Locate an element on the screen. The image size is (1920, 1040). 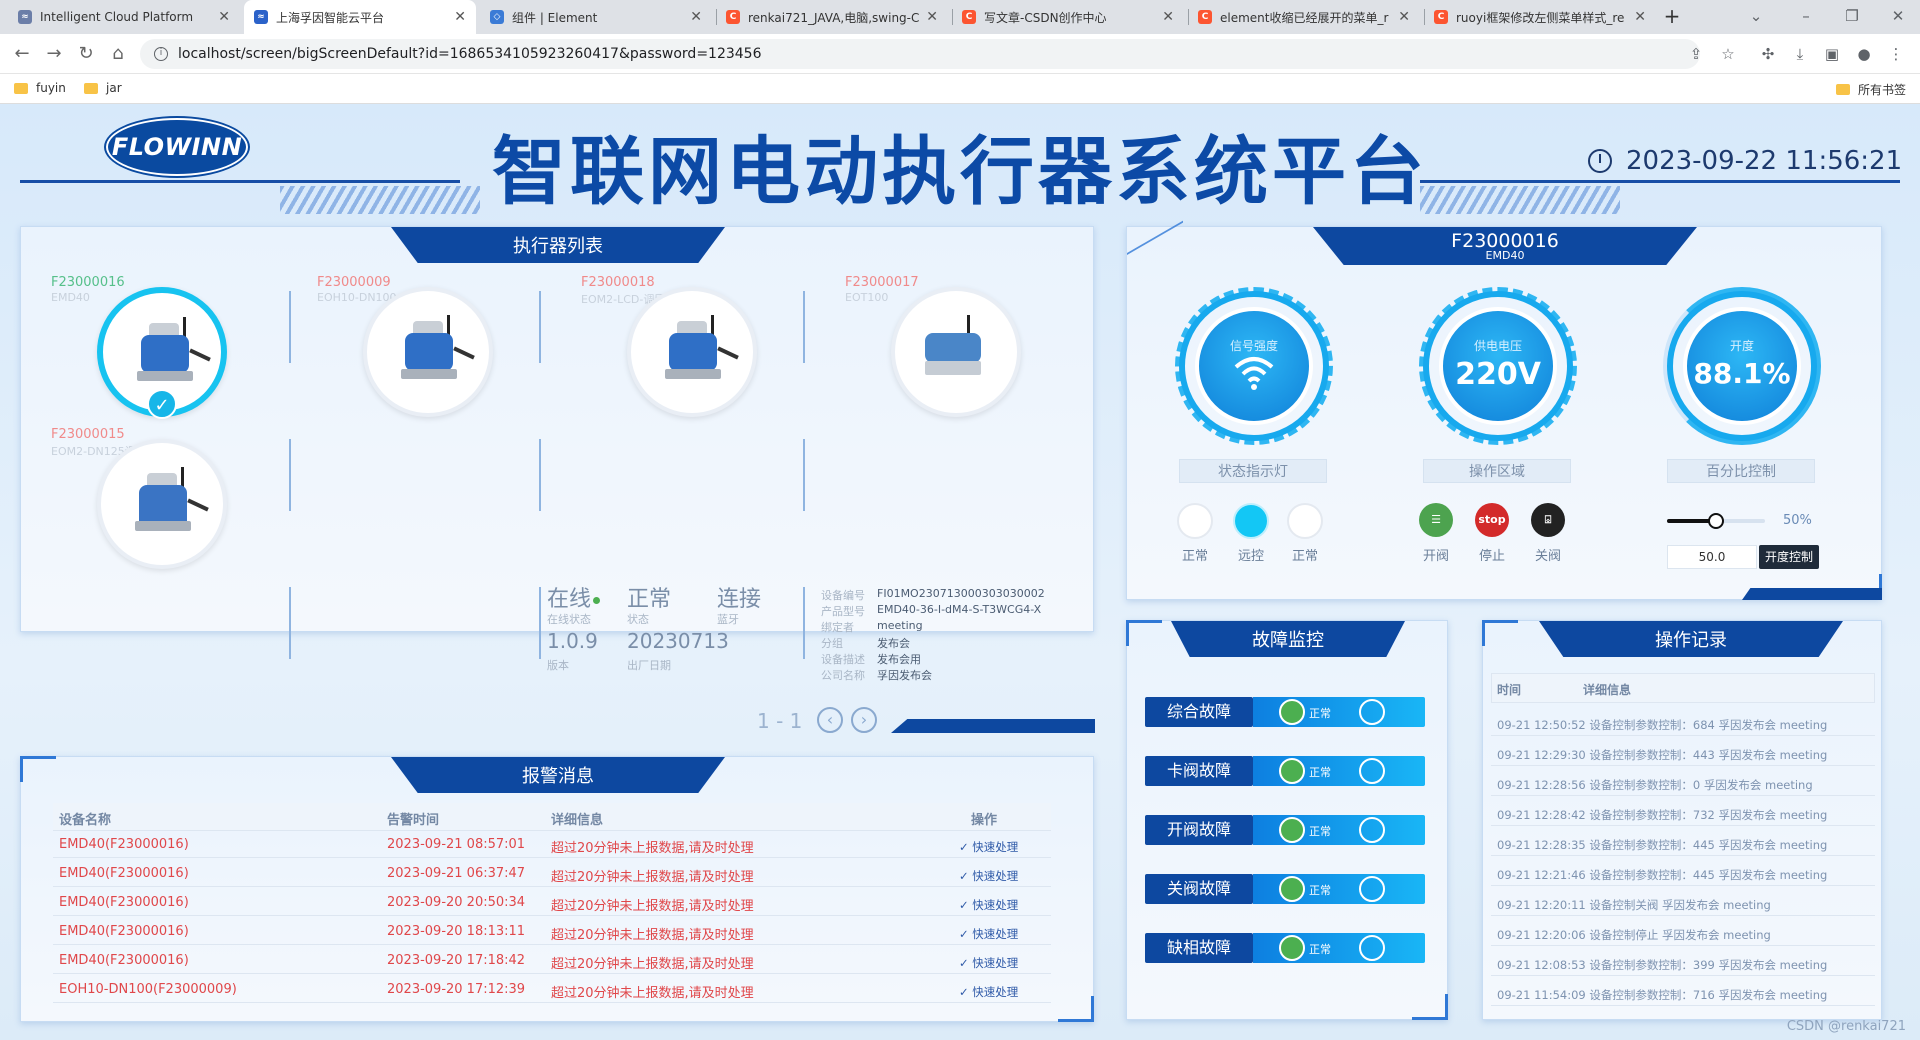
table-row: 09-21 12:20:11 设备控制关阀 孚因发布会 meeting is located at coordinates (1634, 905).